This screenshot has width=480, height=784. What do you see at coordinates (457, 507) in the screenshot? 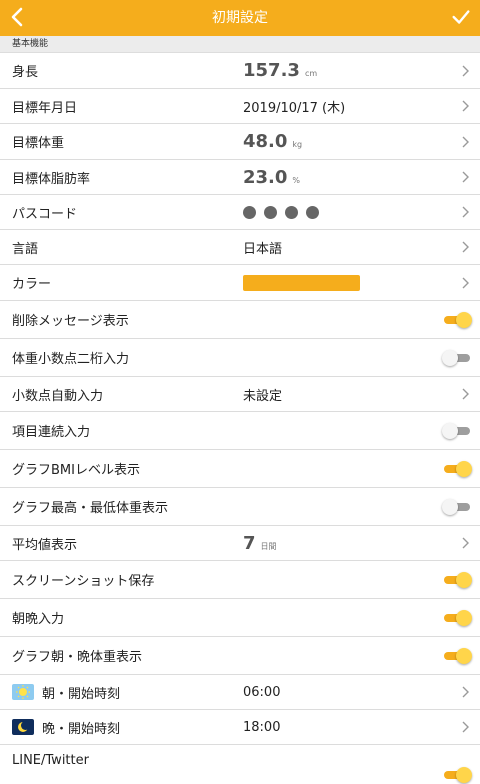
I see `max-min-weight-toggle` at bounding box center [457, 507].